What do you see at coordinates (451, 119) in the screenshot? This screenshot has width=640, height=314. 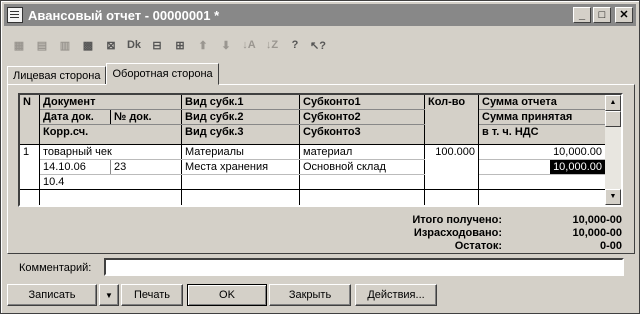 I see `header-quantity: Кол-во` at bounding box center [451, 119].